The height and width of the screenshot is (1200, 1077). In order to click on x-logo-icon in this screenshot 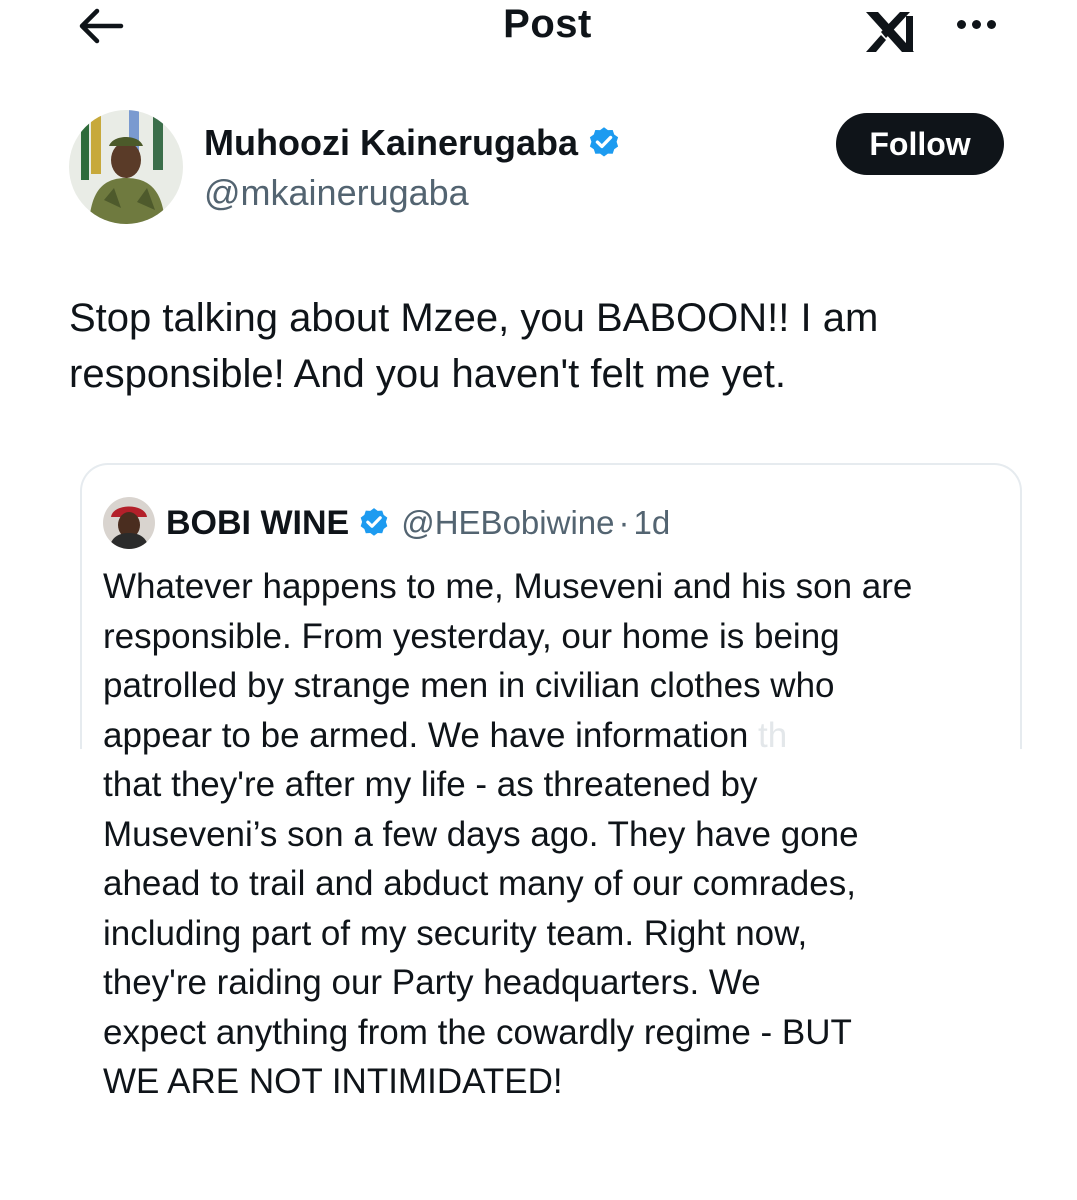, I will do `click(892, 32)`.